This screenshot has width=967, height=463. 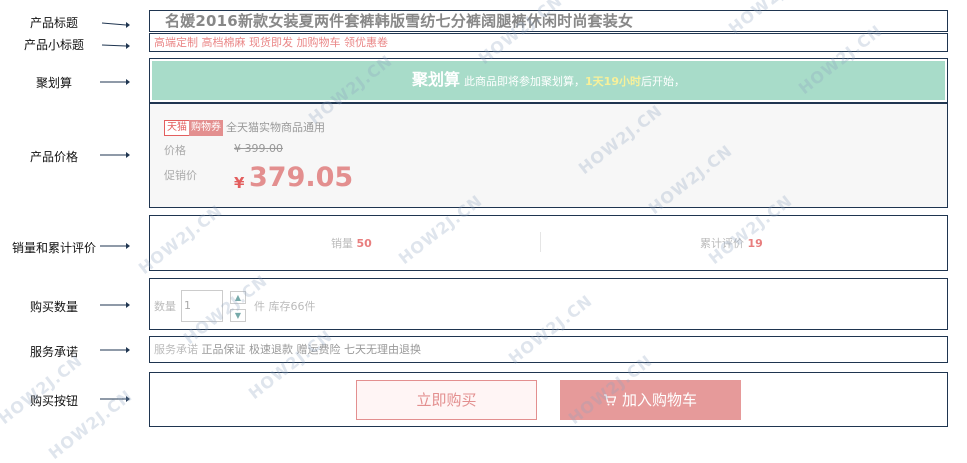 I want to click on divider, so click(x=540, y=242).